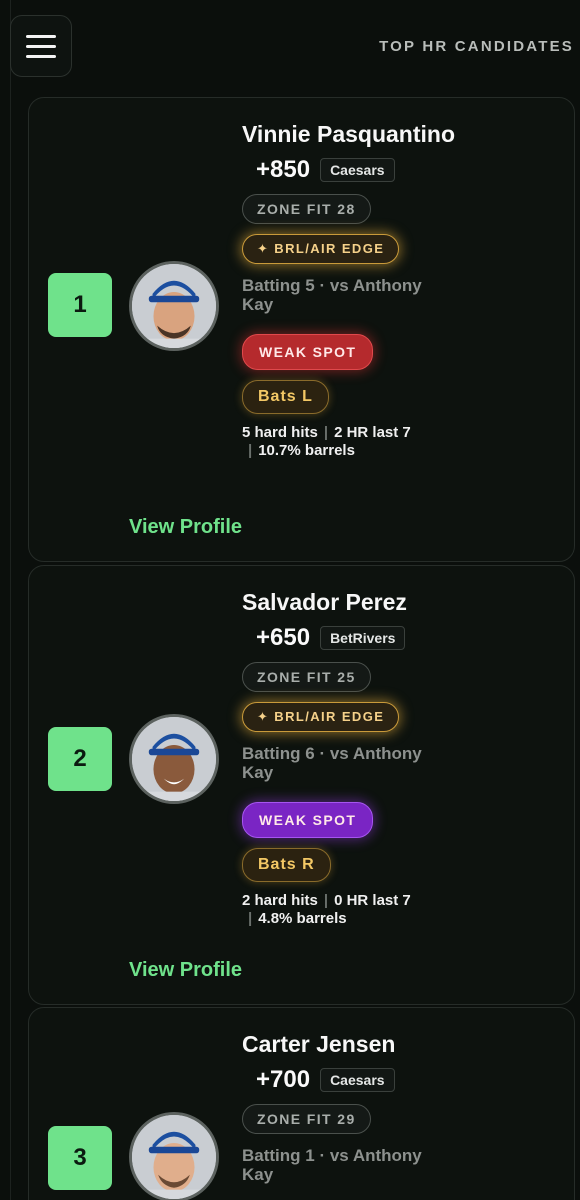 The height and width of the screenshot is (1200, 580). I want to click on zone-fit-badge: ZONE FIT 28, so click(306, 209).